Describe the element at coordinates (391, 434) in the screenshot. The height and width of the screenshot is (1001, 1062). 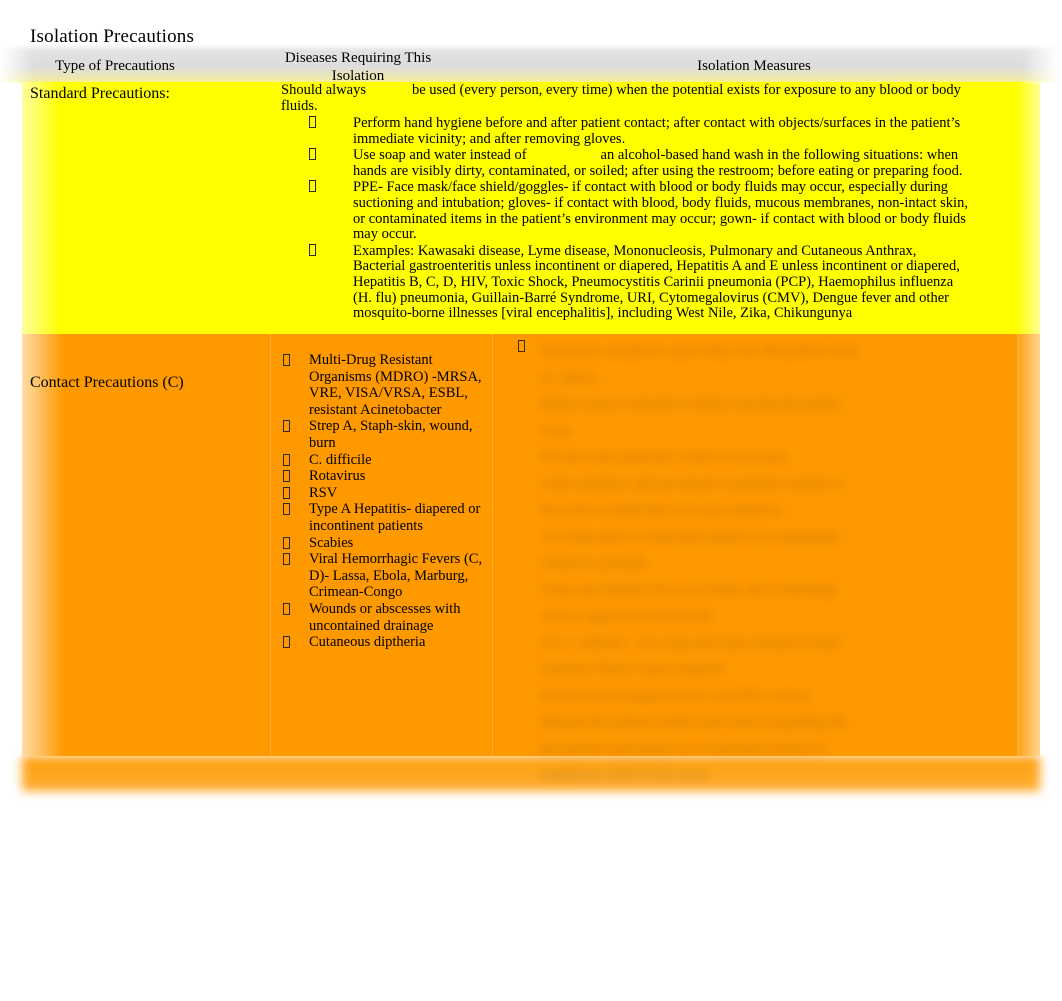
I see `disease-text: Strep A, Staph-skin, wound, burn` at that location.